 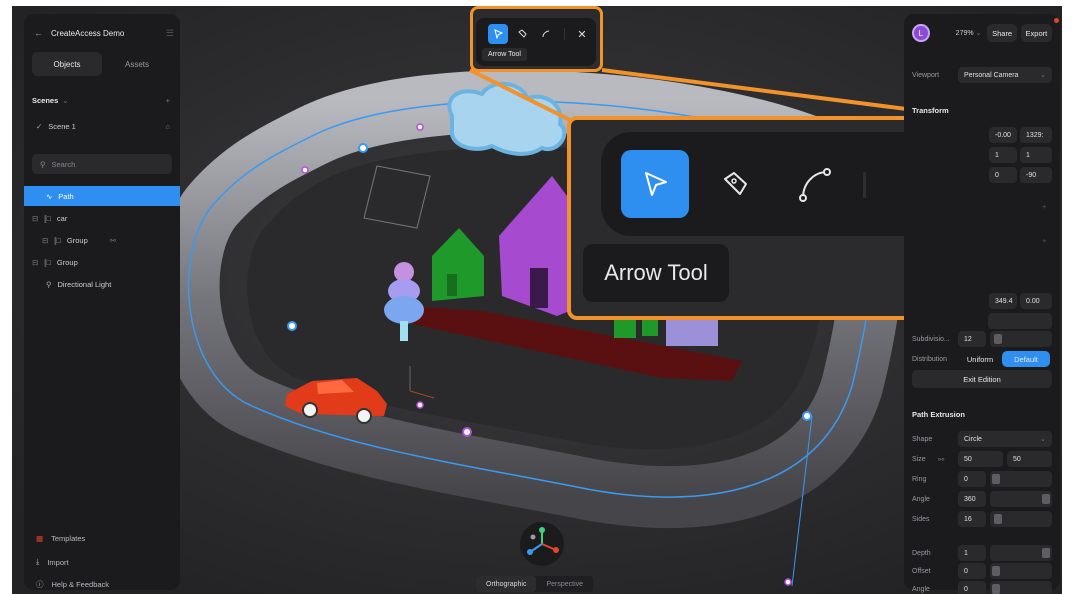 What do you see at coordinates (1021, 339) in the screenshot?
I see `subdivision-slider` at bounding box center [1021, 339].